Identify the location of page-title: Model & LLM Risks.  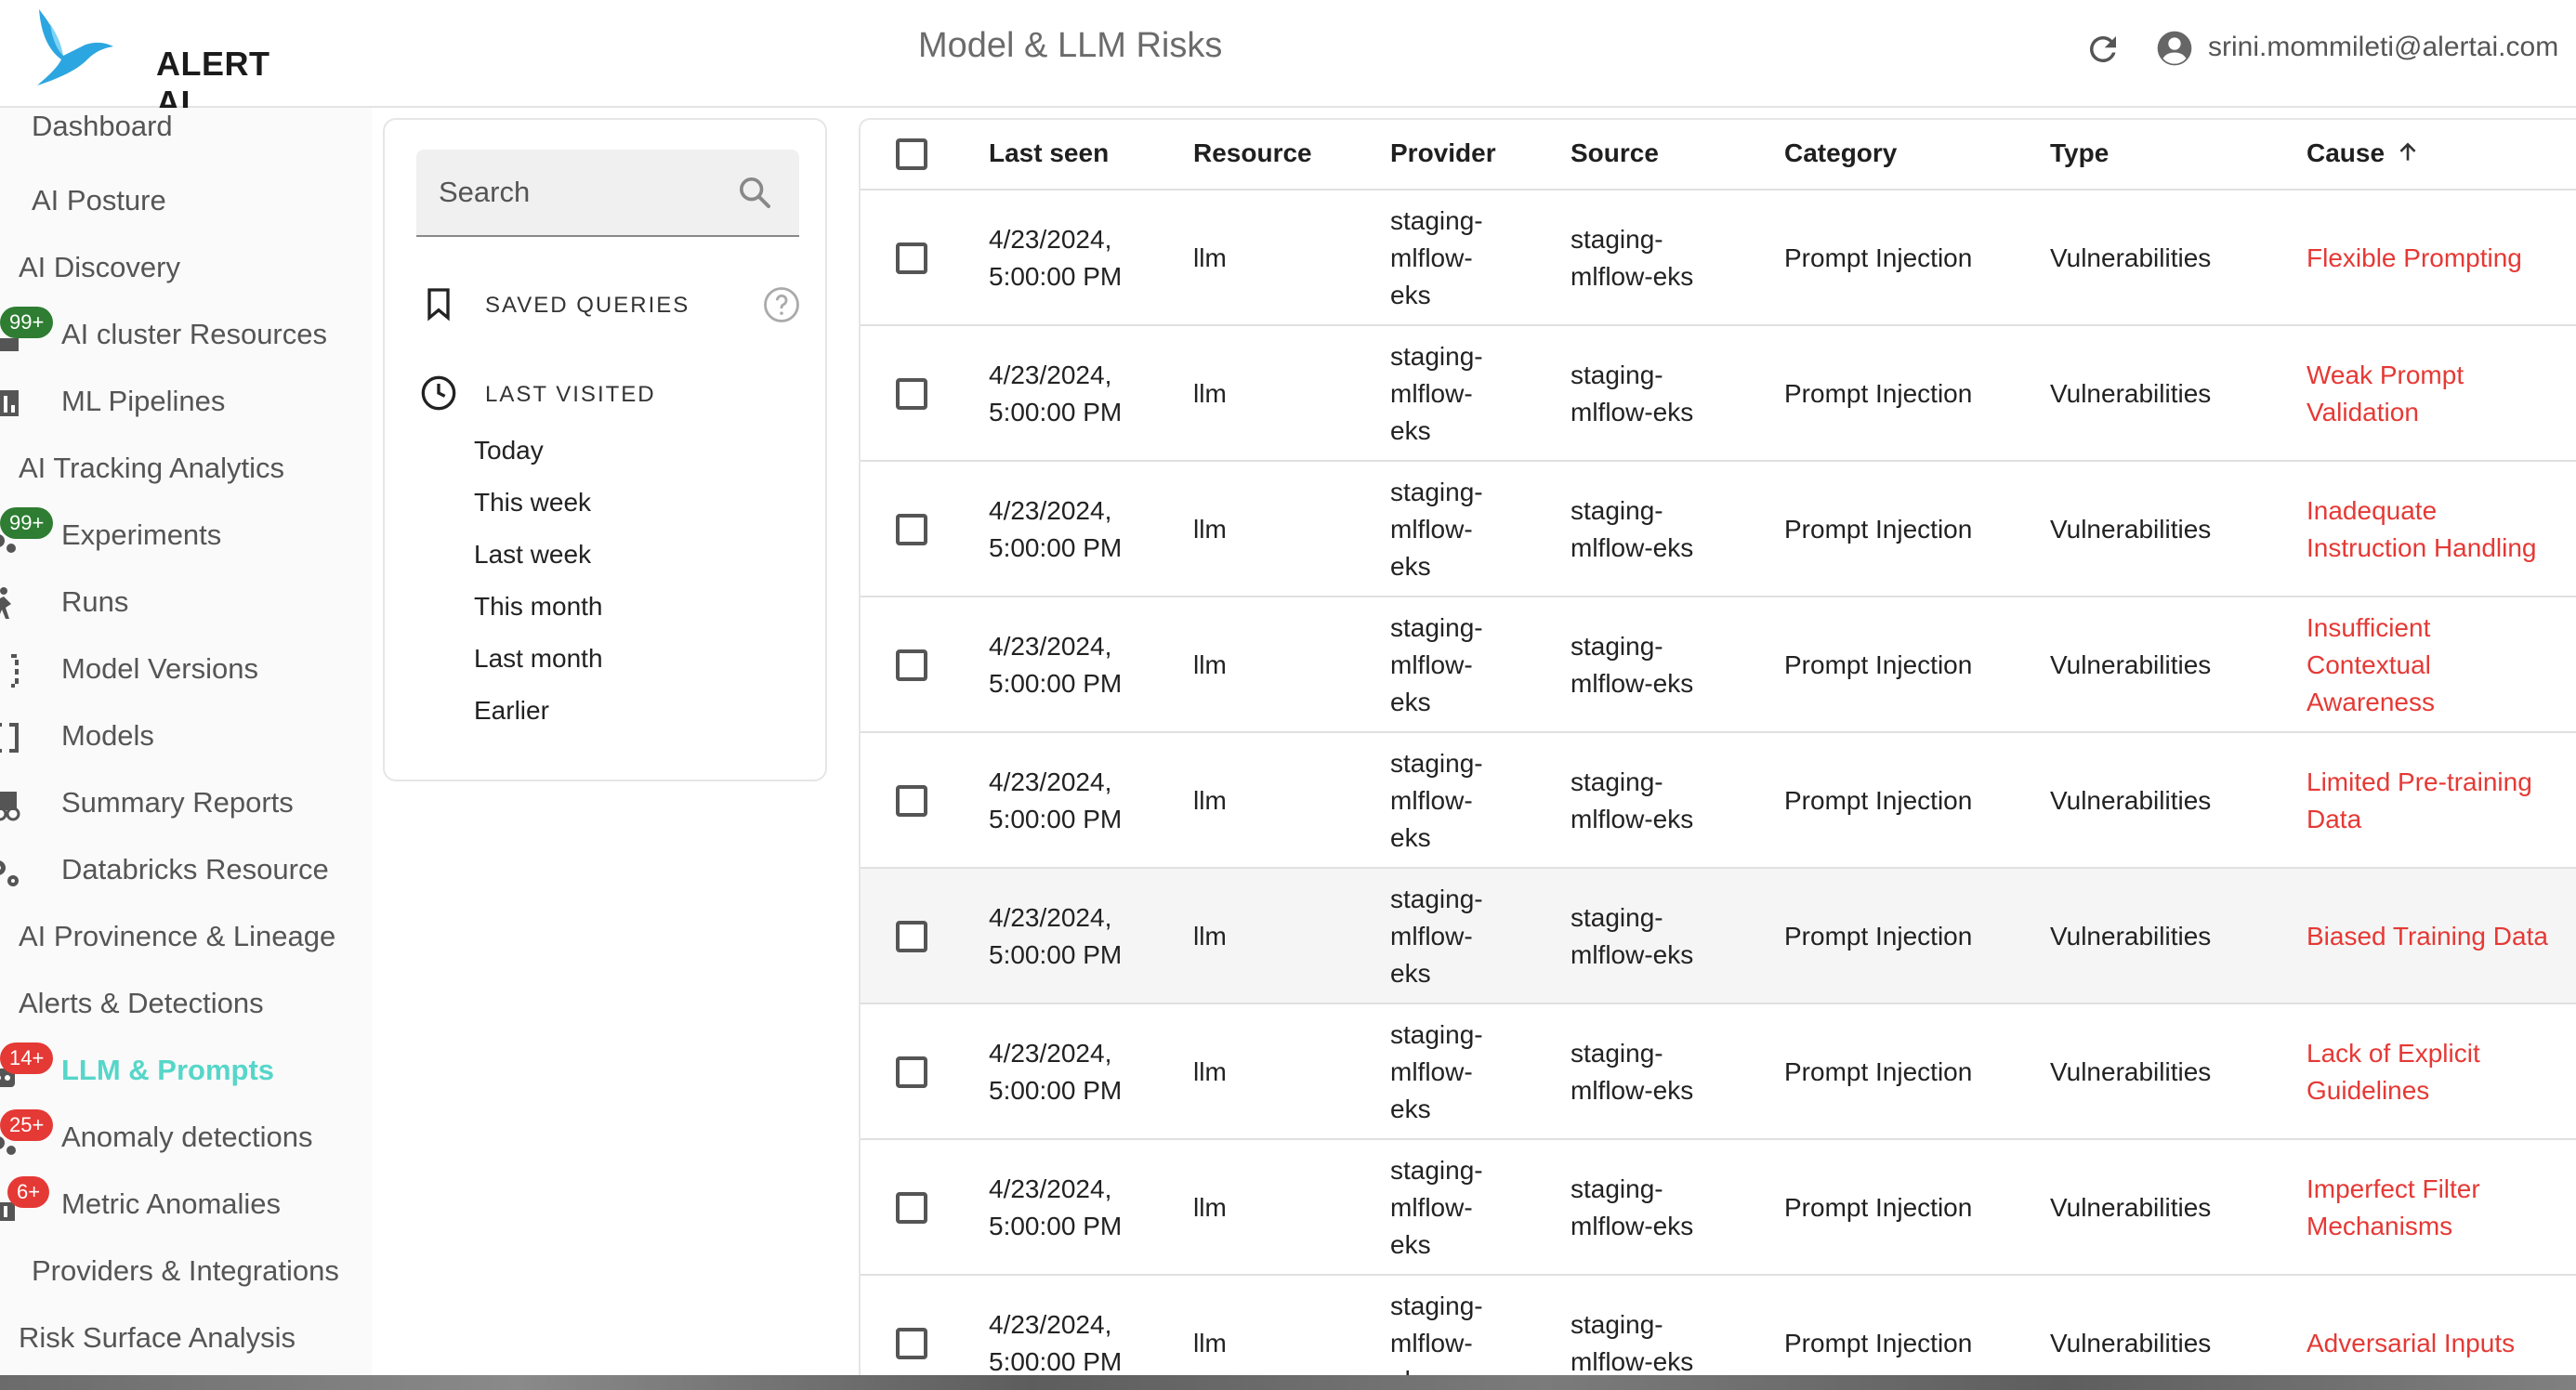
(1070, 45).